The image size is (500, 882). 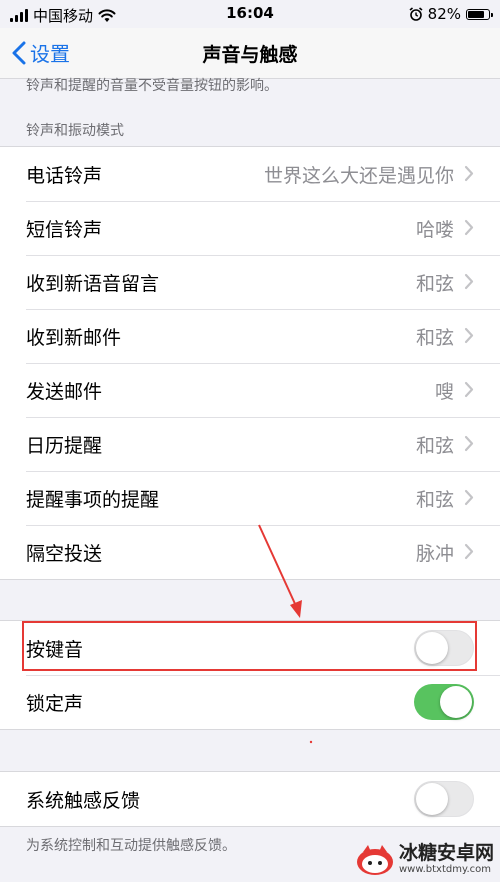 I want to click on volume-note: 铃声和提醒的音量不受音量按钮的影响。, so click(x=152, y=86).